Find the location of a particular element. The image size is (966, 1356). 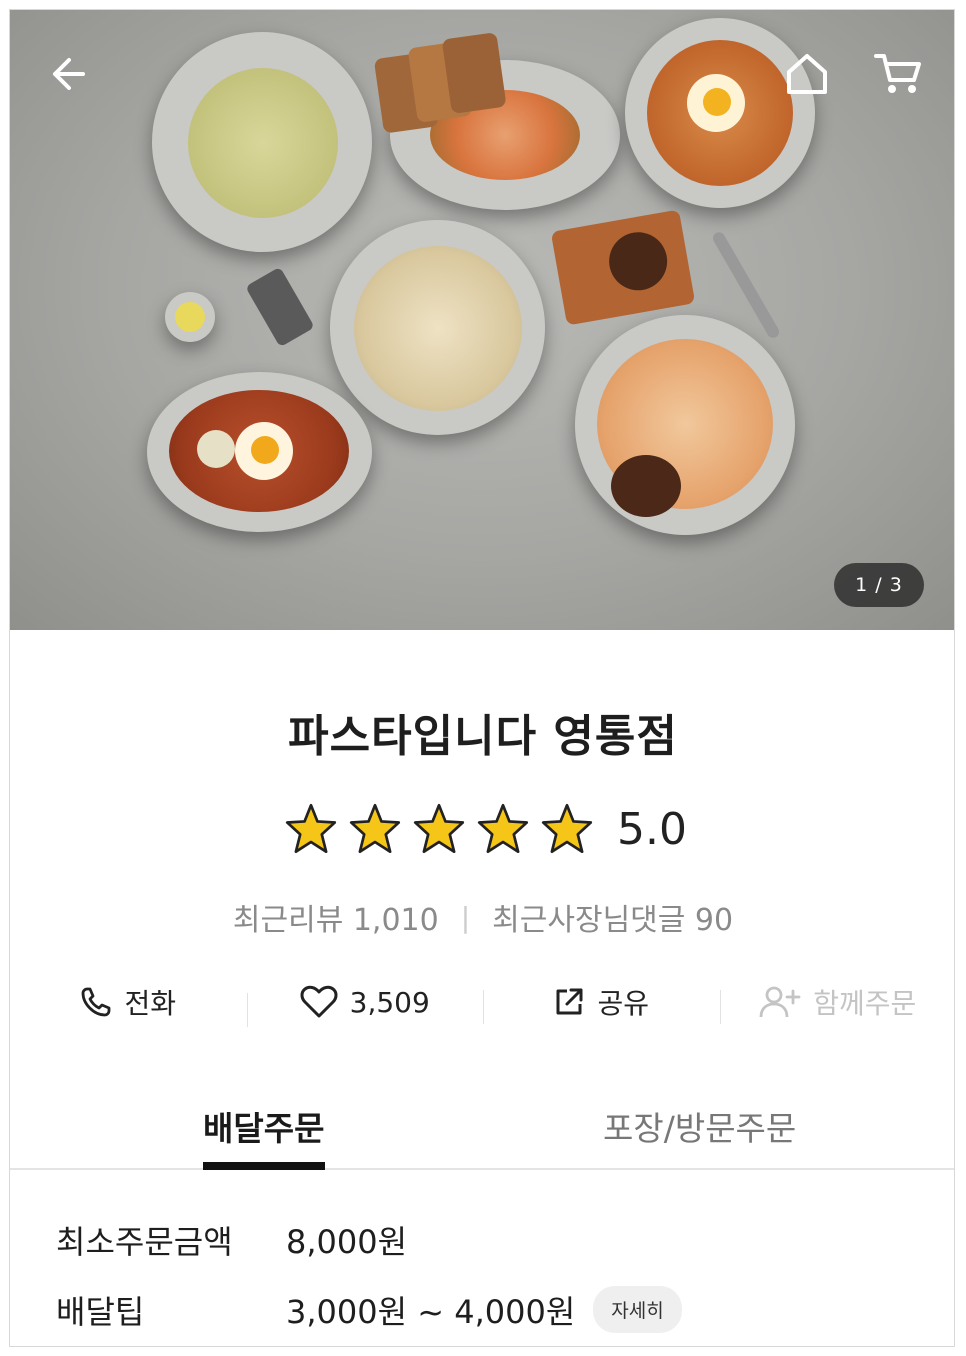

photo-counter: 1 / 3 is located at coordinates (879, 585).